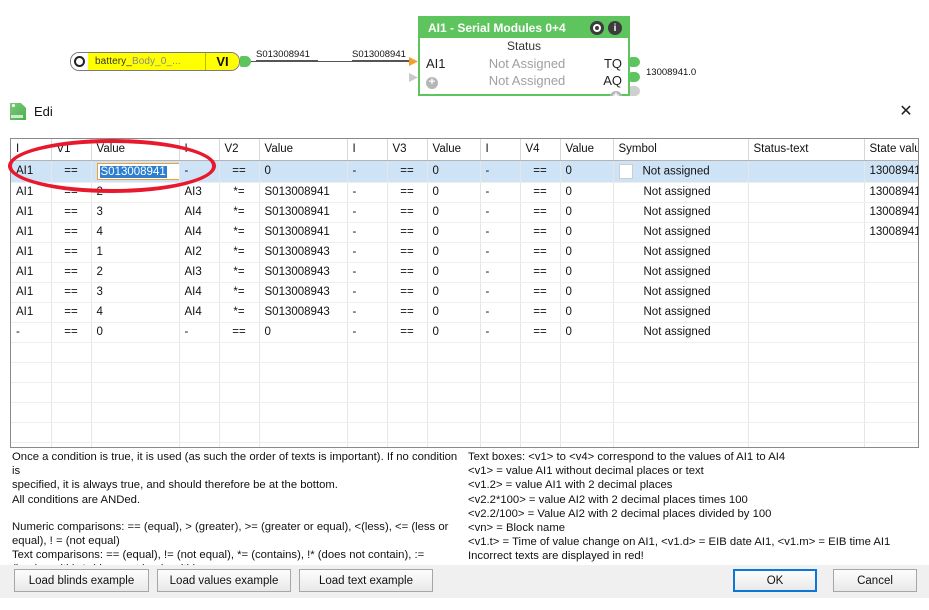  What do you see at coordinates (587, 150) in the screenshot?
I see `table-header-11: Value` at bounding box center [587, 150].